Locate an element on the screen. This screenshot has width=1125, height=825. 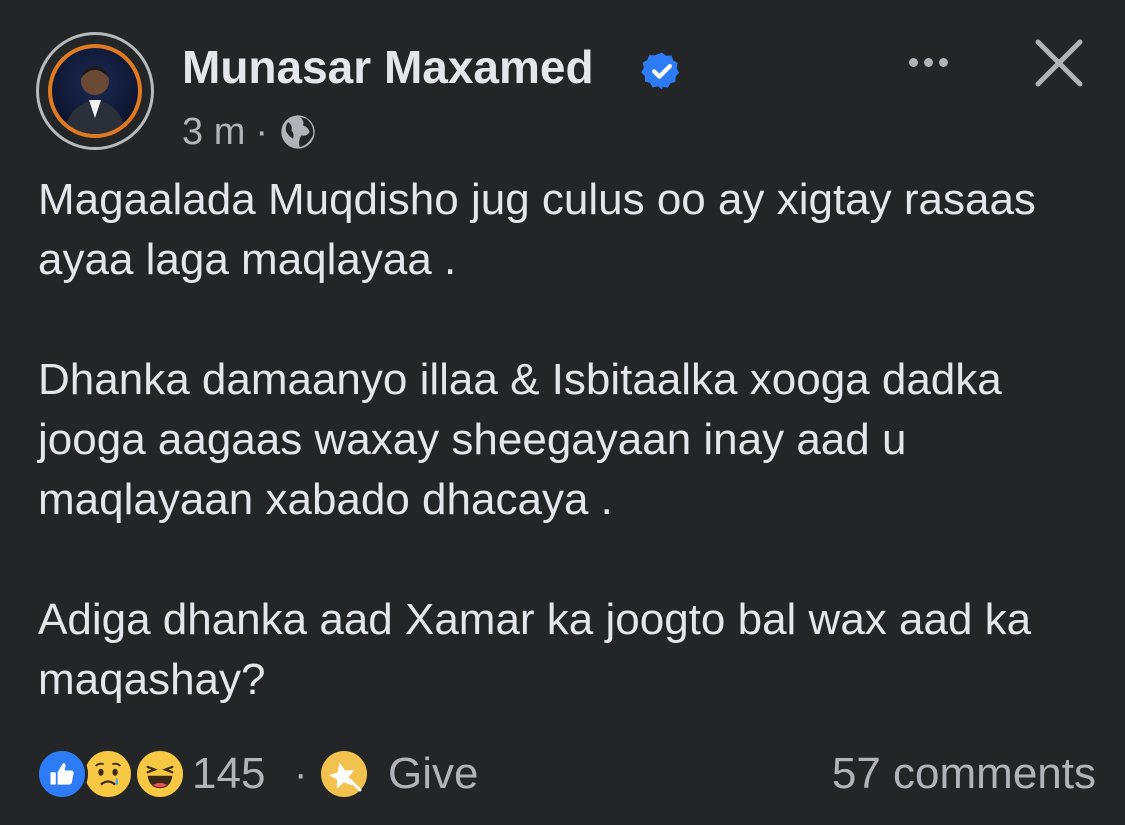
reaction-icons is located at coordinates (111, 774).